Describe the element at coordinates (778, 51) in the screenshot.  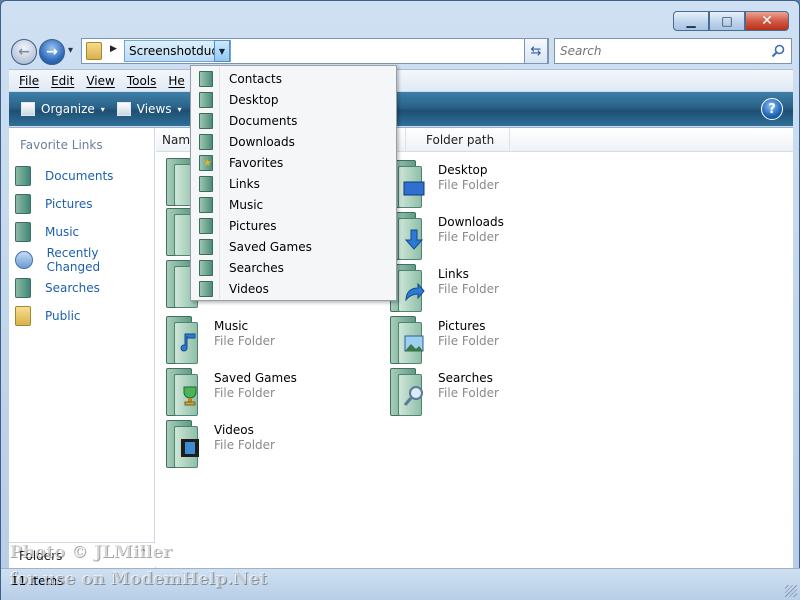
I see `search-icon` at that location.